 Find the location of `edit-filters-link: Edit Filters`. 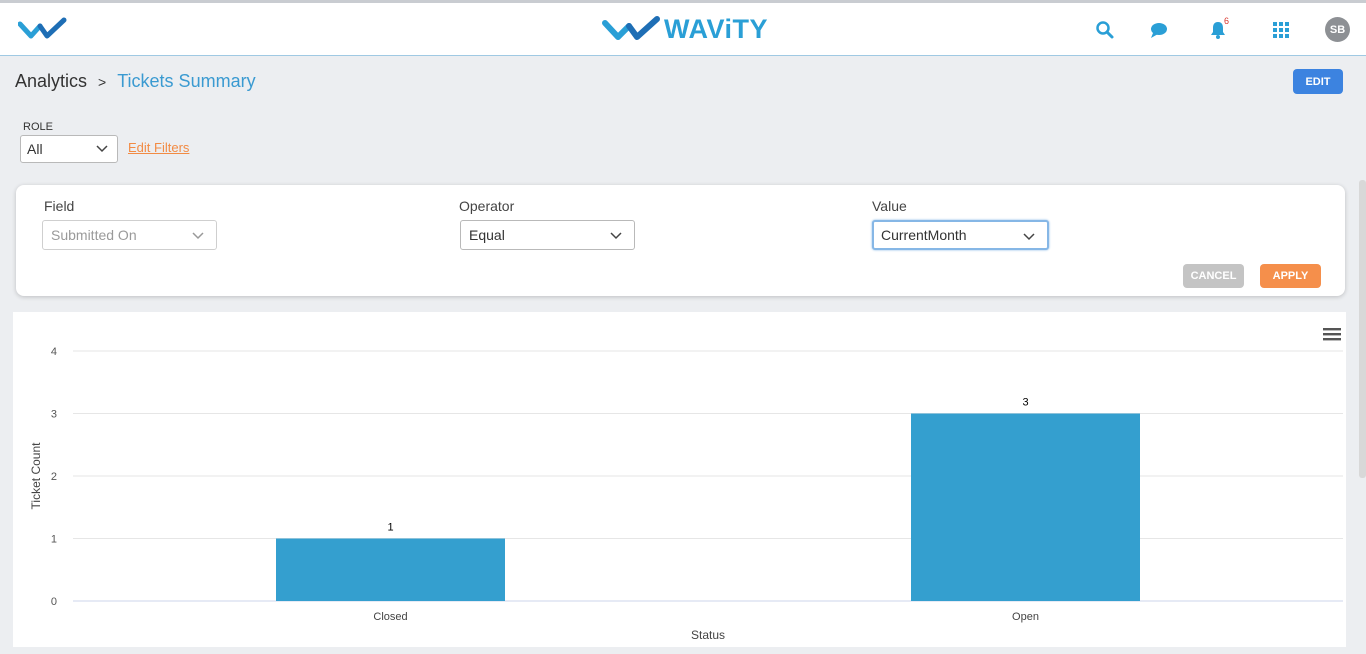

edit-filters-link: Edit Filters is located at coordinates (158, 147).